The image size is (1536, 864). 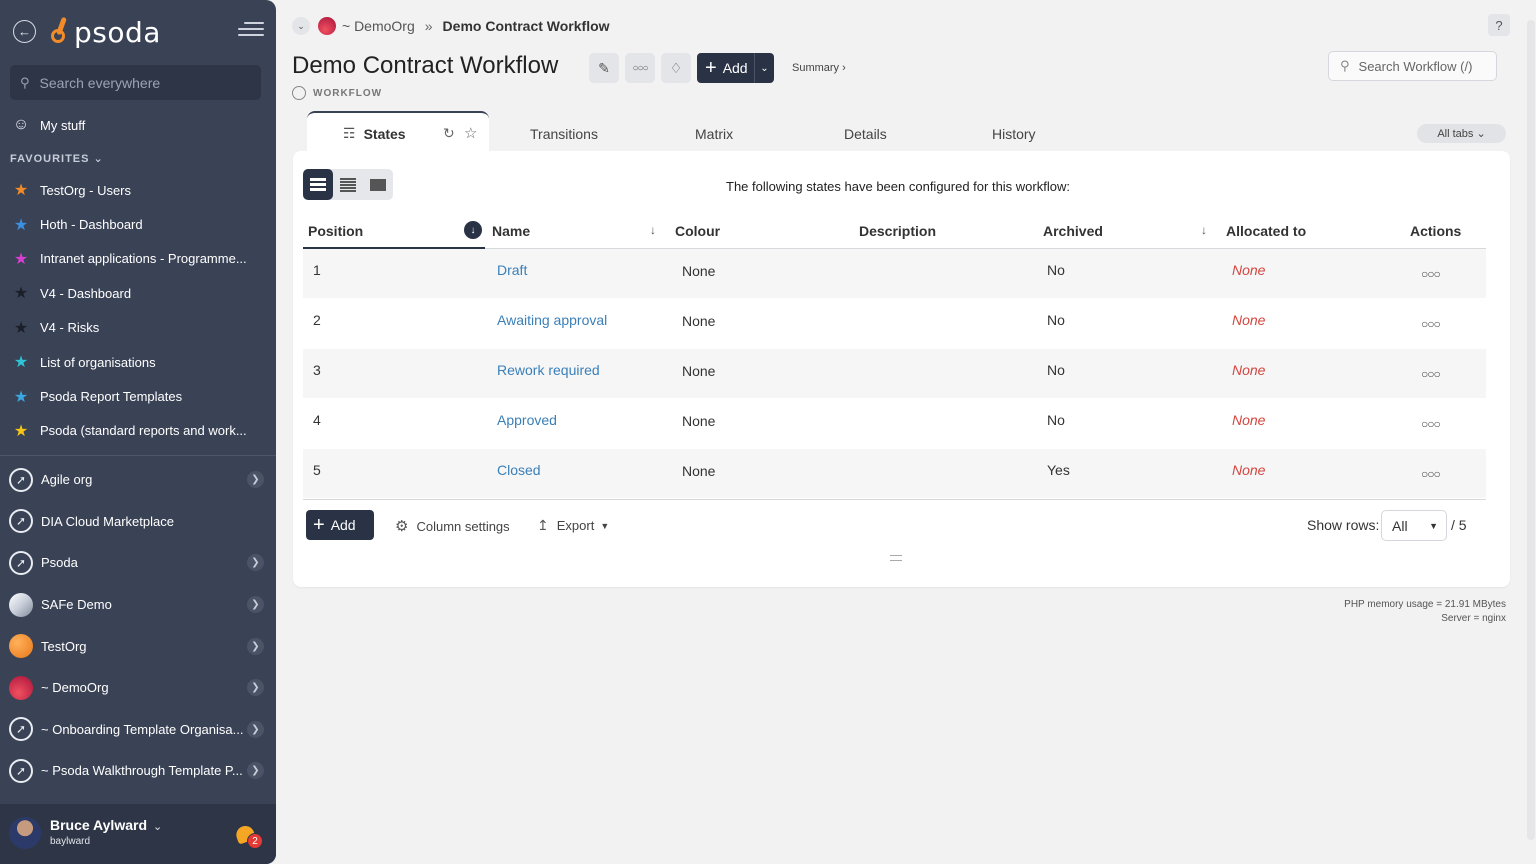 What do you see at coordinates (511, 231) in the screenshot?
I see `column-header-name: Name` at bounding box center [511, 231].